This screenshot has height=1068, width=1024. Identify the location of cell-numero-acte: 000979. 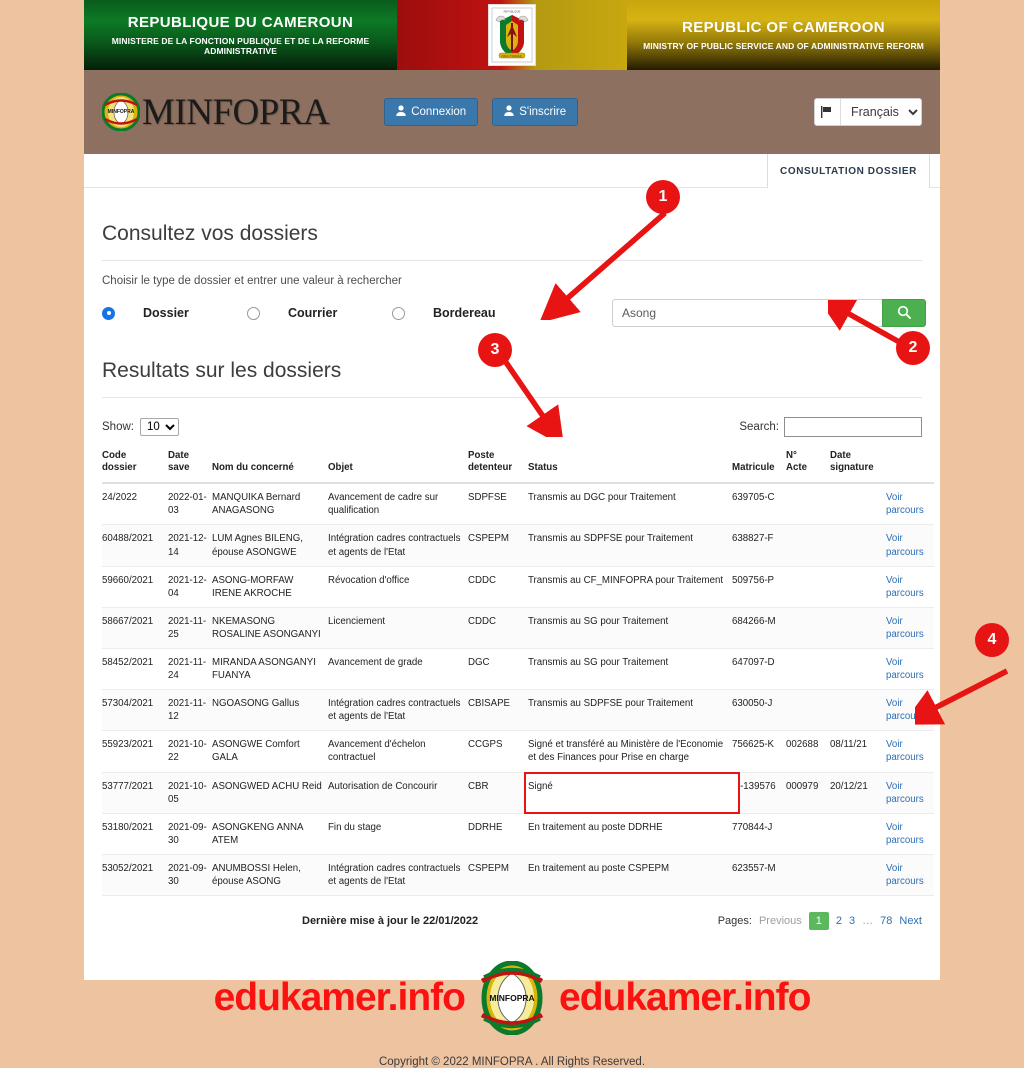
(808, 793).